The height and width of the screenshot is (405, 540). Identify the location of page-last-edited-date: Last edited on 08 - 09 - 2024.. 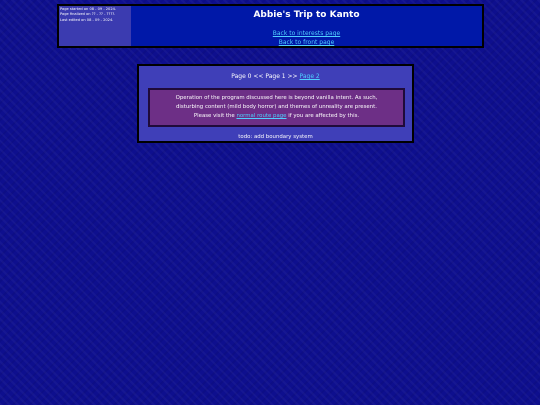
(87, 19).